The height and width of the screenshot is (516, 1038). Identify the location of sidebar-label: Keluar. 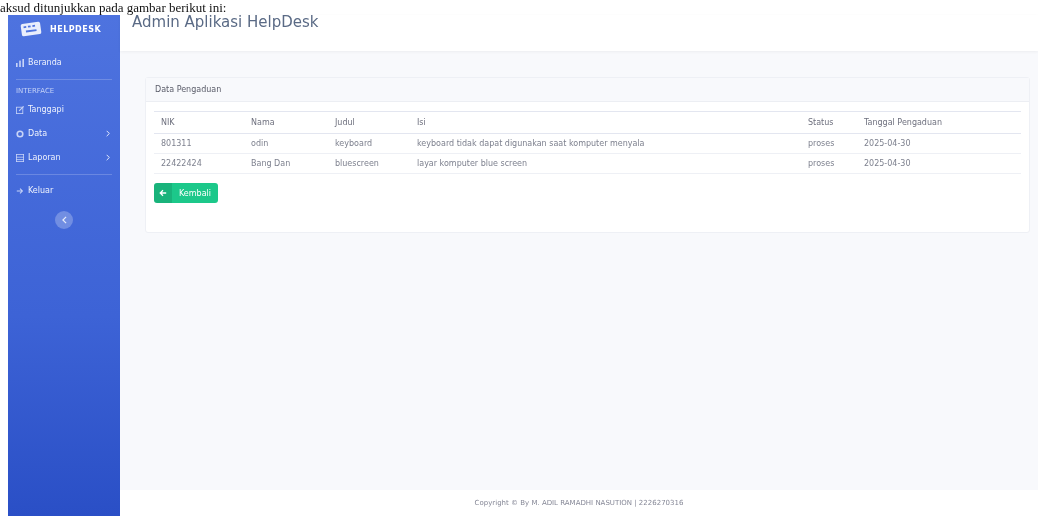
(41, 190).